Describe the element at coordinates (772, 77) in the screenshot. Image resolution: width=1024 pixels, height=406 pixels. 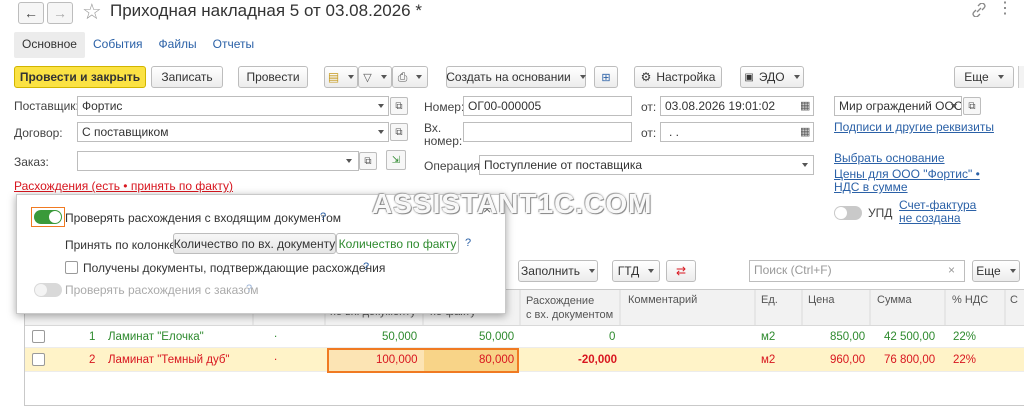
I see `edo-button: ▣ ЭДО` at that location.